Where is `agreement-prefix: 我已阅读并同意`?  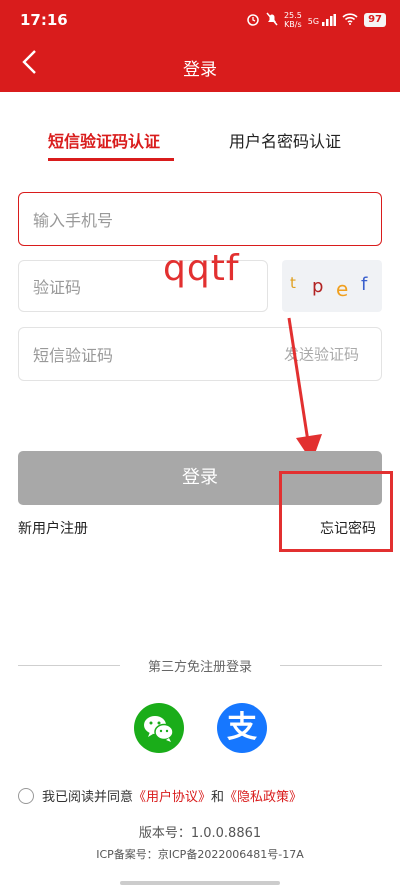 agreement-prefix: 我已阅读并同意 is located at coordinates (88, 797).